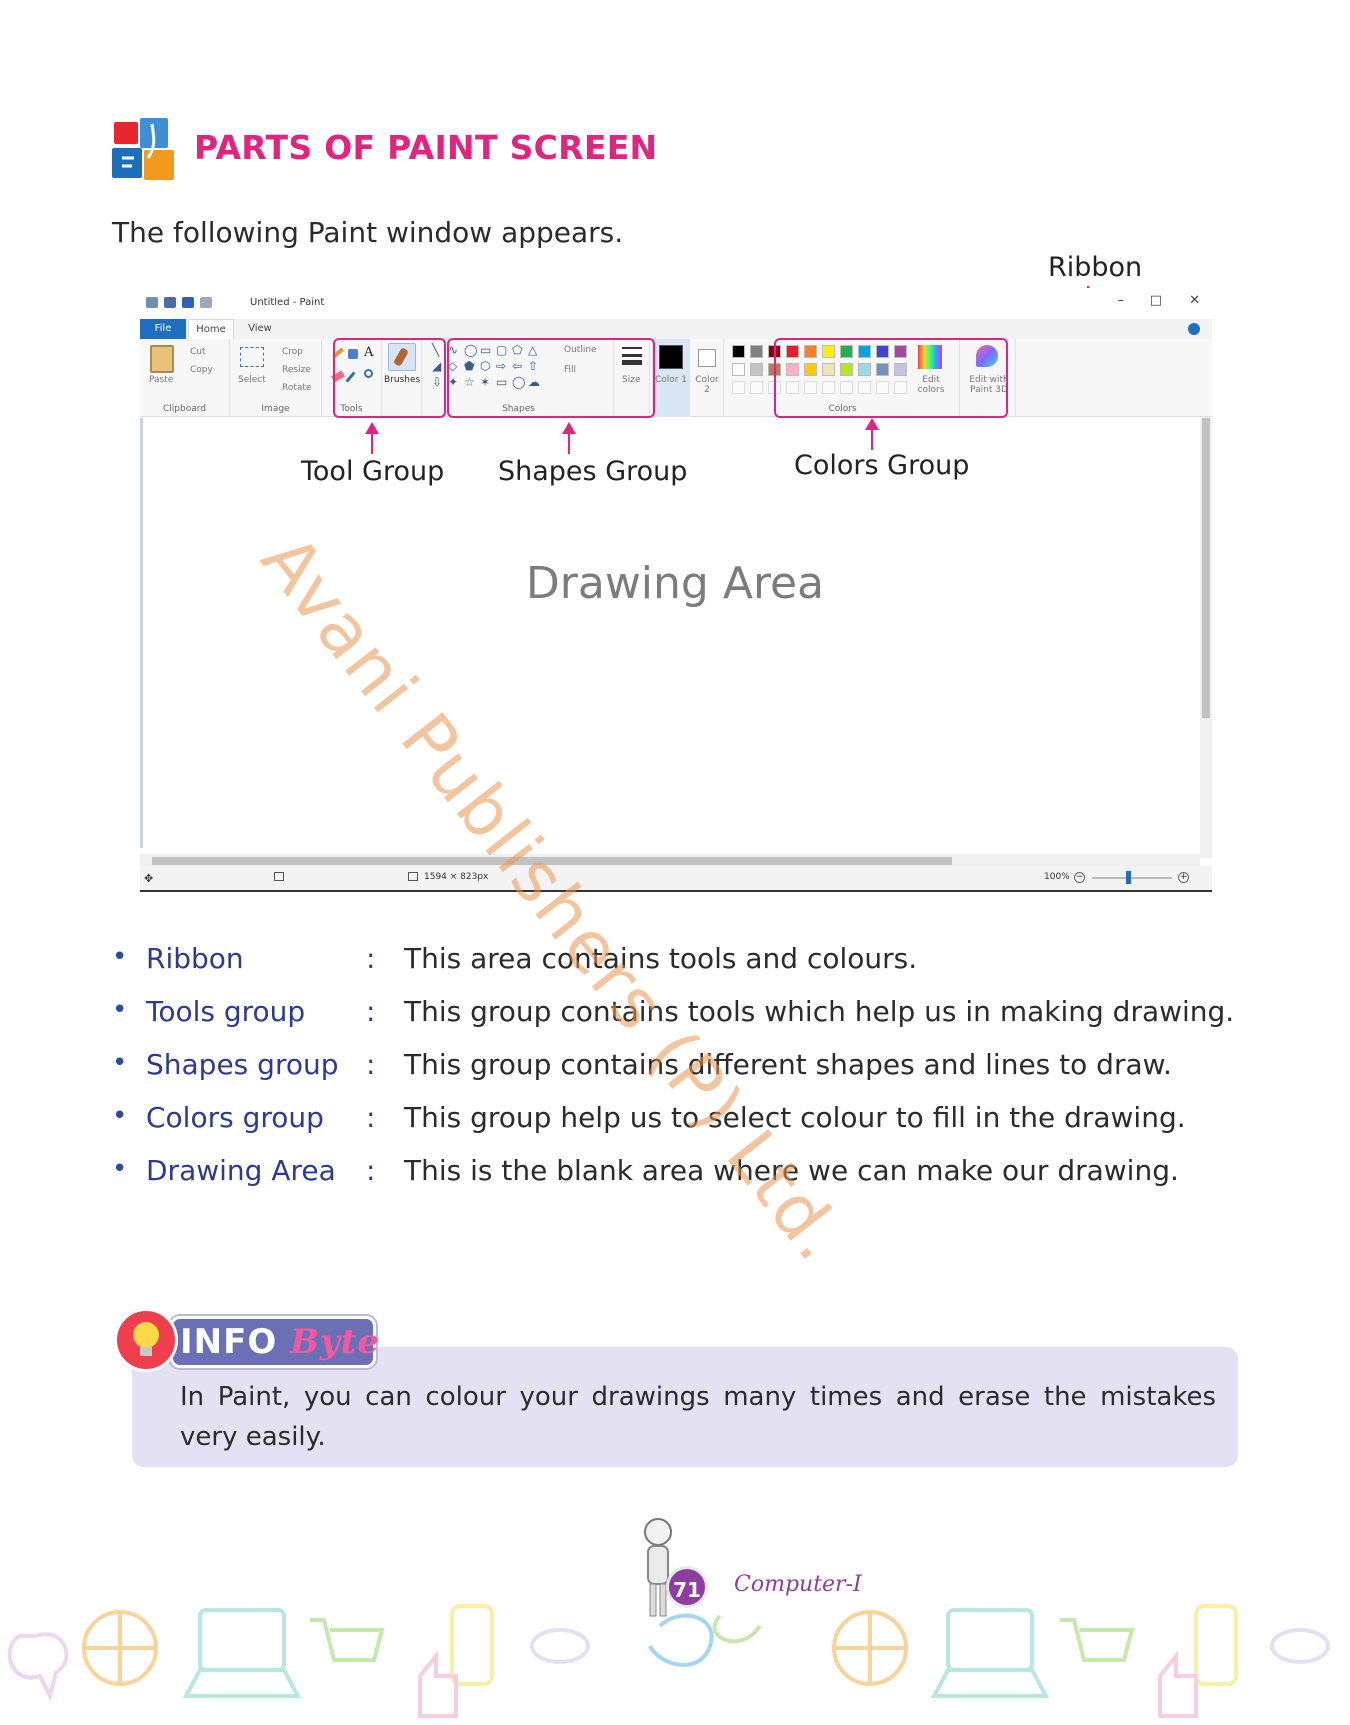  What do you see at coordinates (389, 378) in the screenshot?
I see `tools-highlight` at bounding box center [389, 378].